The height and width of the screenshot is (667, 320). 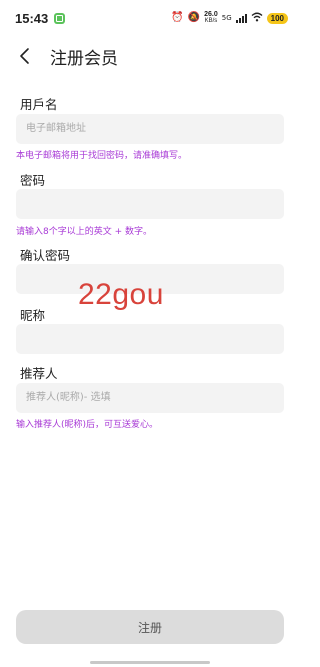 What do you see at coordinates (32, 18) in the screenshot?
I see `status-time: 15:43` at bounding box center [32, 18].